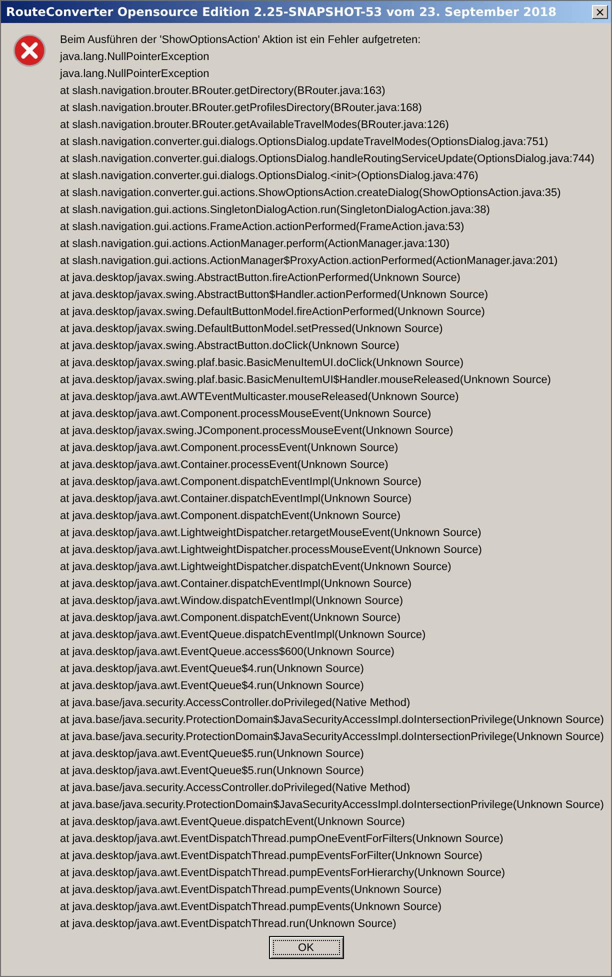 The image size is (612, 977). I want to click on ok-button: OK, so click(306, 947).